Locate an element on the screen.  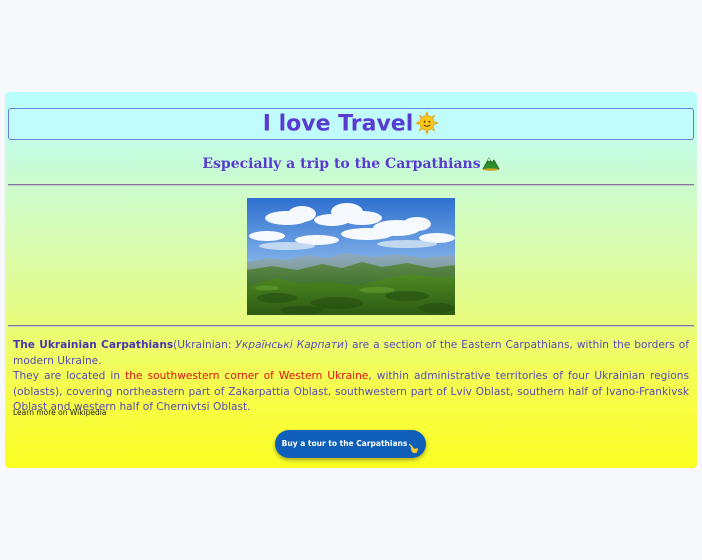
subtitle: Especially a trip to the Carpathians is located at coordinates (351, 164).